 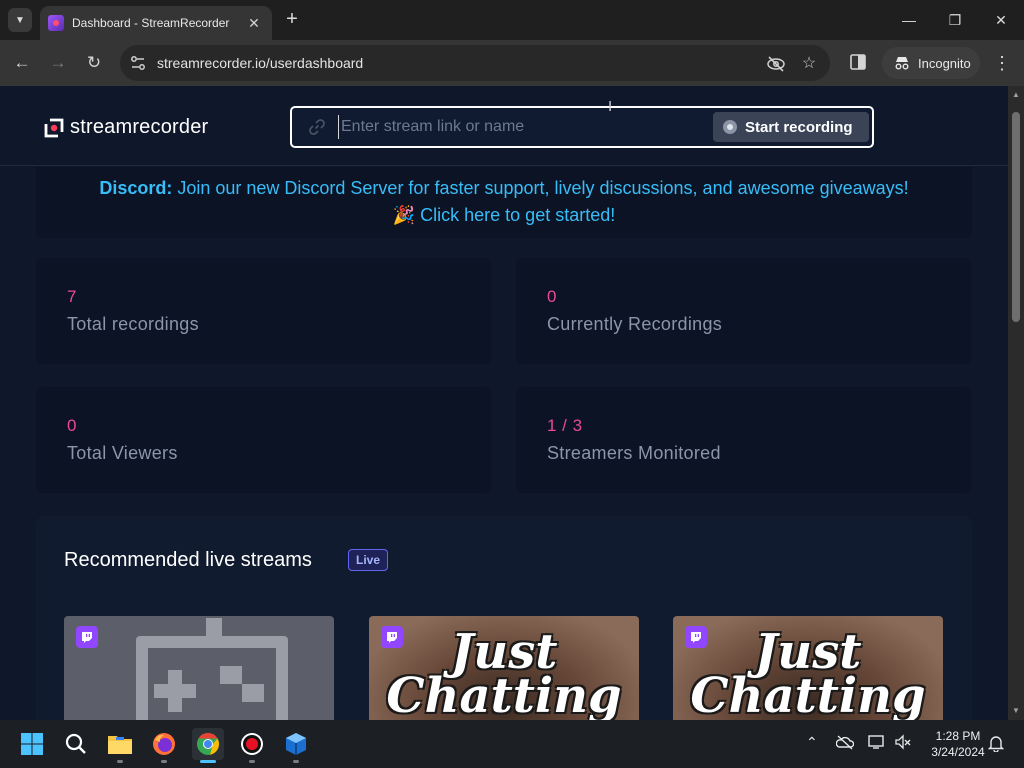 I want to click on twitch-icon, so click(x=87, y=637).